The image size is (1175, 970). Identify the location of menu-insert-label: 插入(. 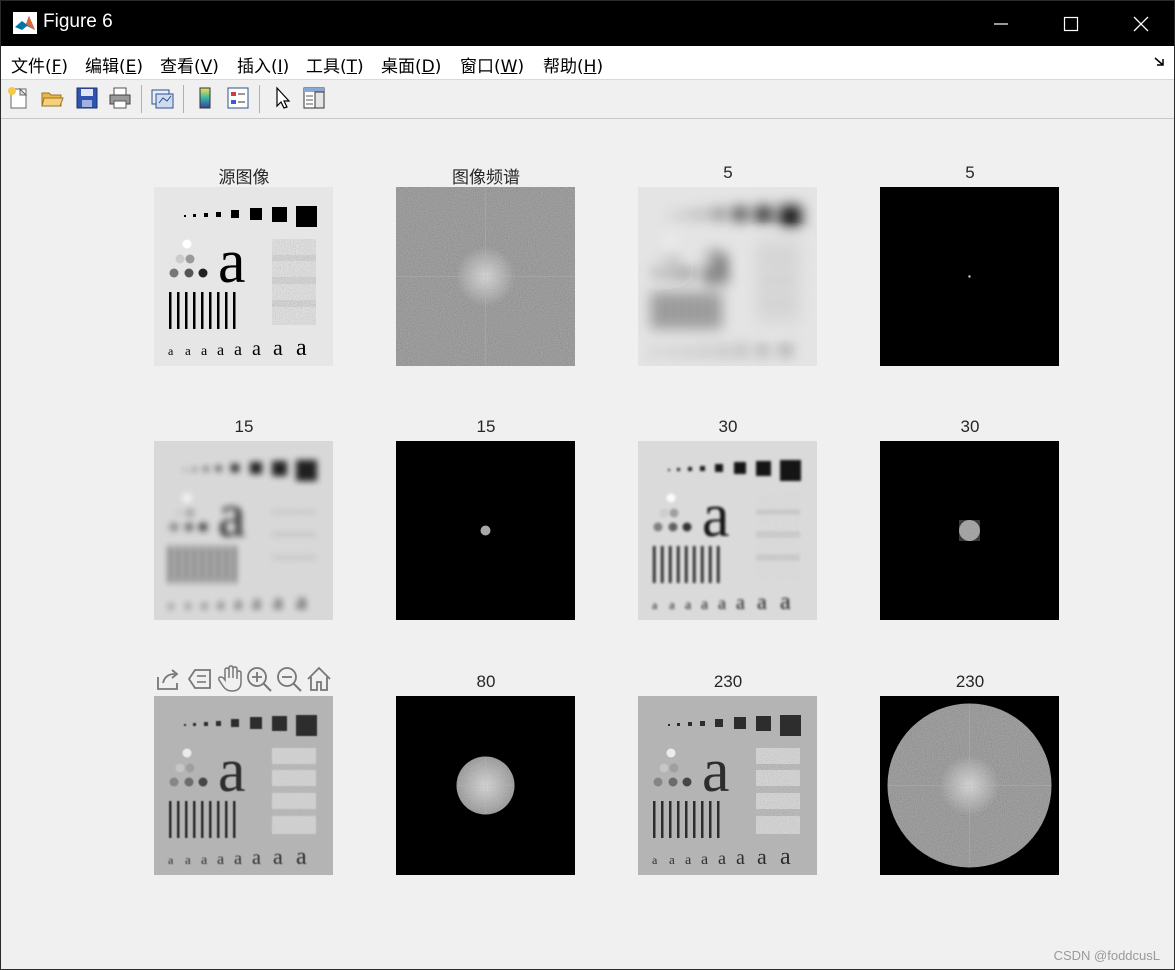
(257, 67).